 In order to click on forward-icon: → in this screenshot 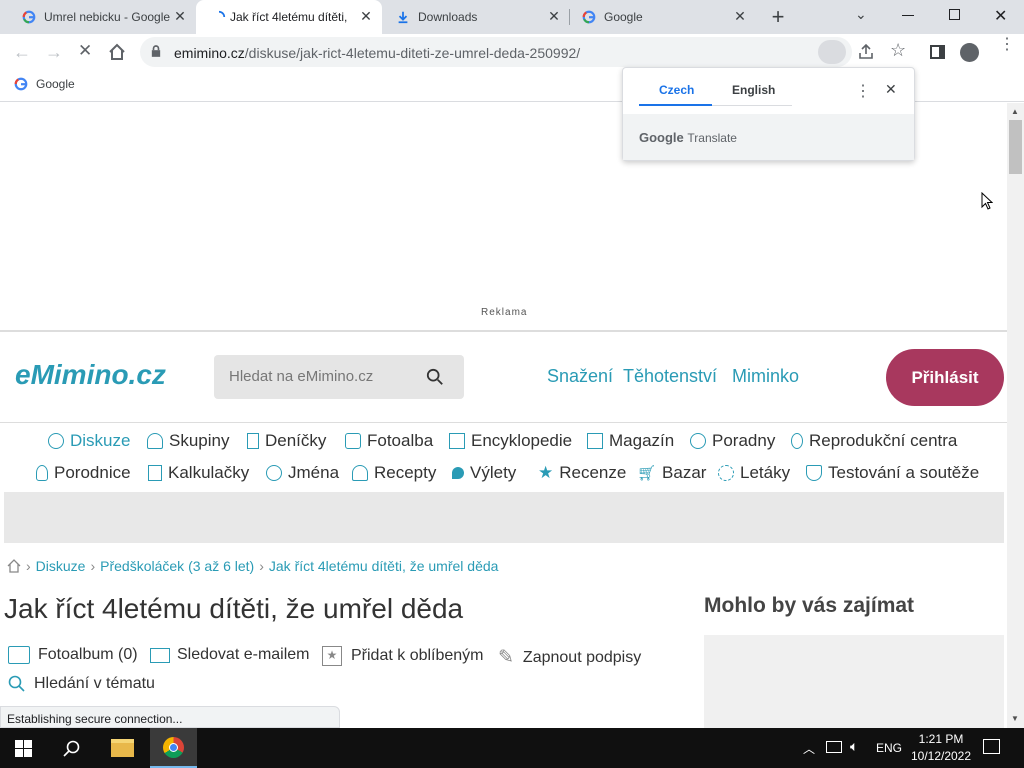, I will do `click(54, 52)`.